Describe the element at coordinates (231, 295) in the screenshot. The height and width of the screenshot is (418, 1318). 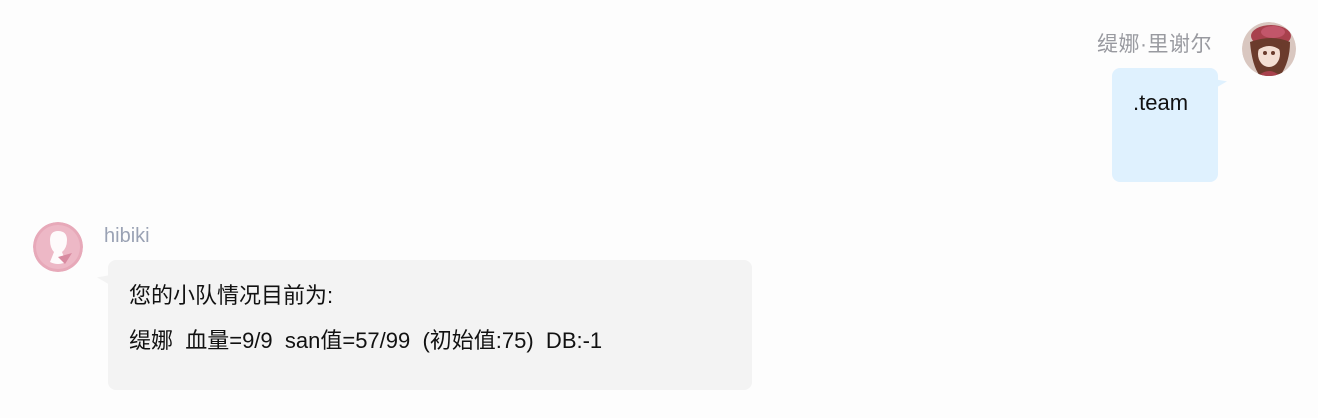
I see `message-line: 您的小队情况目前为:` at that location.